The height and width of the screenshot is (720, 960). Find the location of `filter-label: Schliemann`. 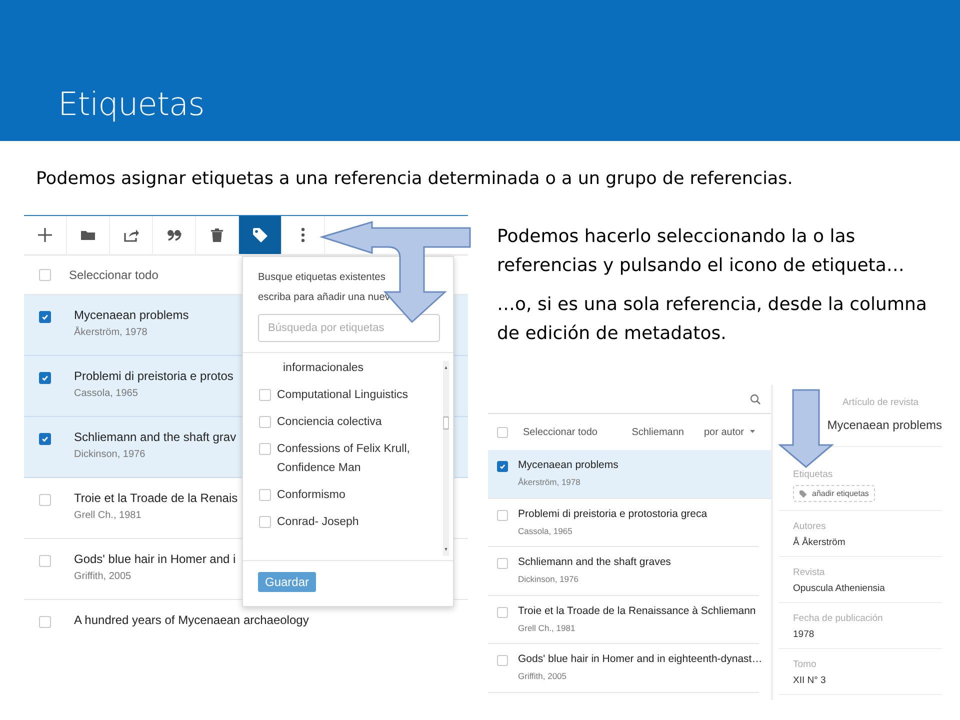

filter-label: Schliemann is located at coordinates (658, 432).